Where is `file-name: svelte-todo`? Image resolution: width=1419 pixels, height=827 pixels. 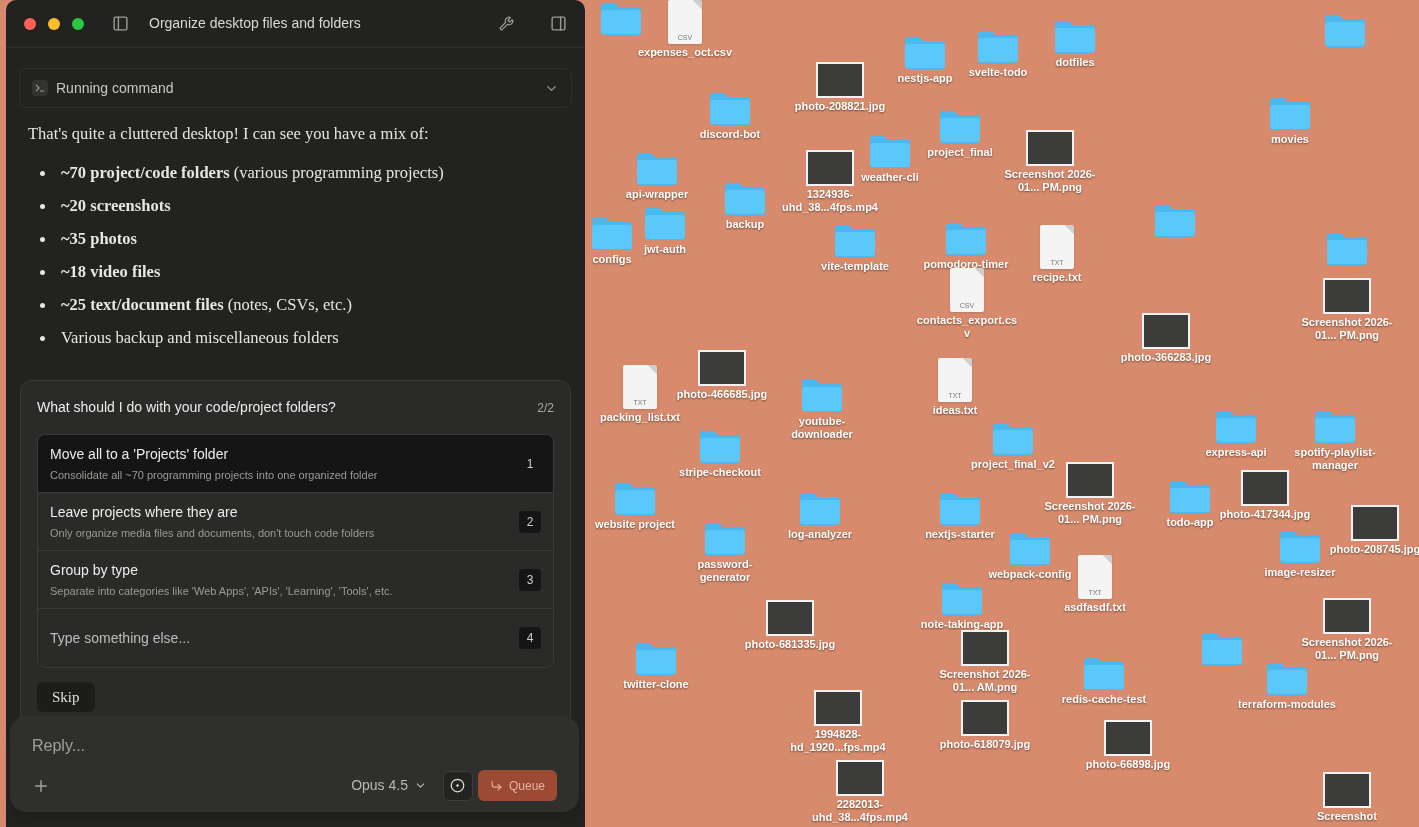 file-name: svelte-todo is located at coordinates (998, 72).